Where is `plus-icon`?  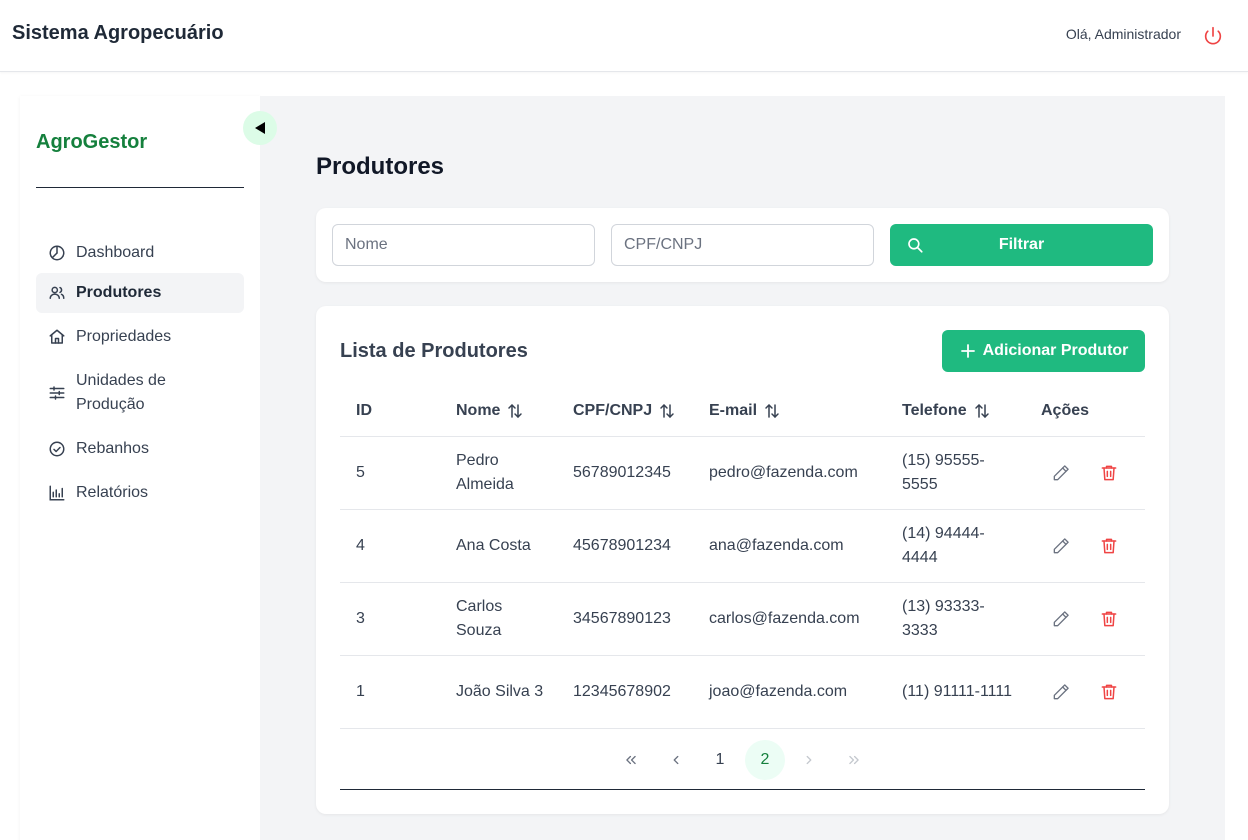
plus-icon is located at coordinates (967, 351).